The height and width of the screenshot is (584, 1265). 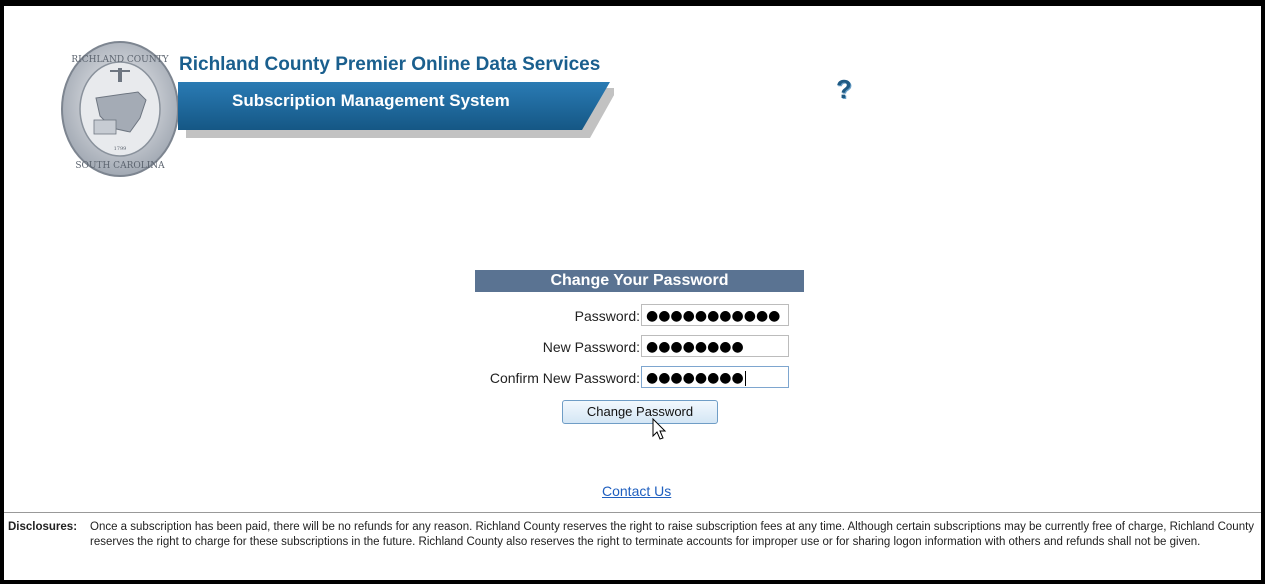 I want to click on new-password-field: ●●●●●●●●, so click(x=715, y=346).